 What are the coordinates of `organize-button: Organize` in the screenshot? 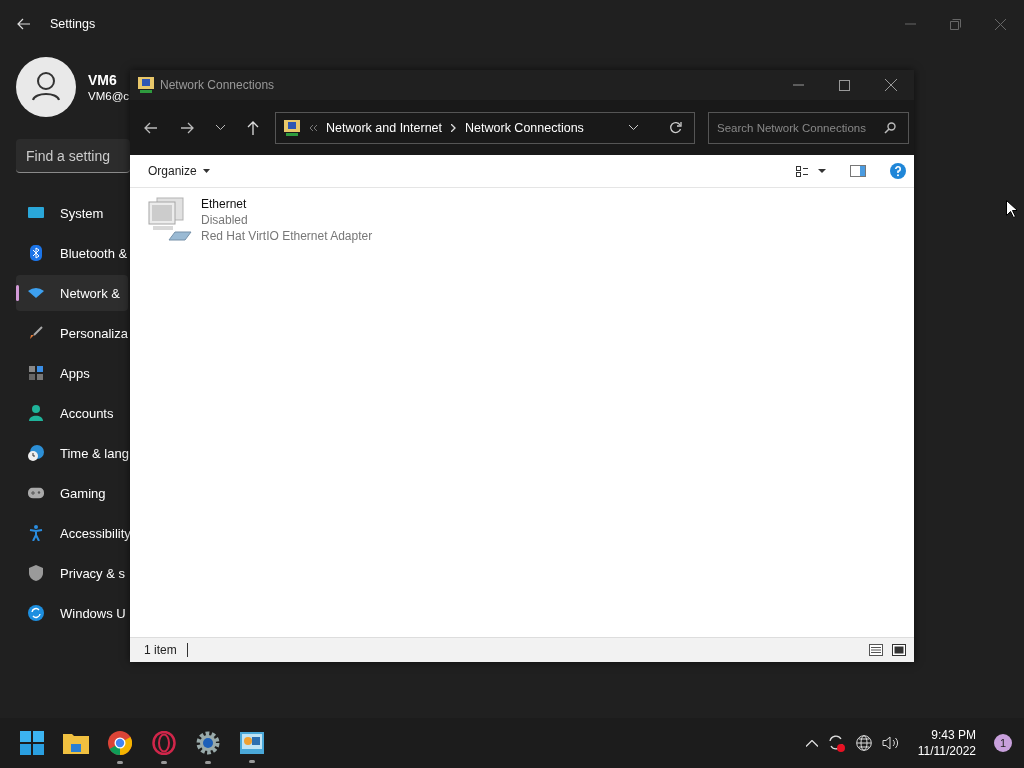 It's located at (179, 171).